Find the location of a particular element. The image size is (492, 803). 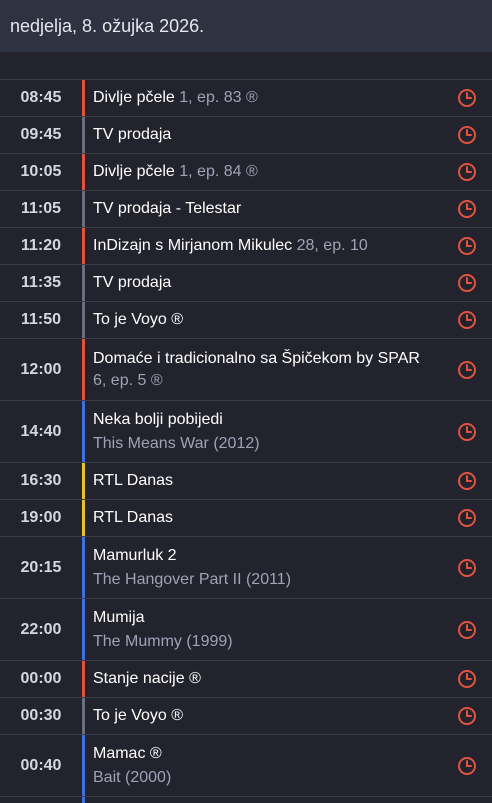

program-title: TV prodaja - Telestar is located at coordinates (267, 209).